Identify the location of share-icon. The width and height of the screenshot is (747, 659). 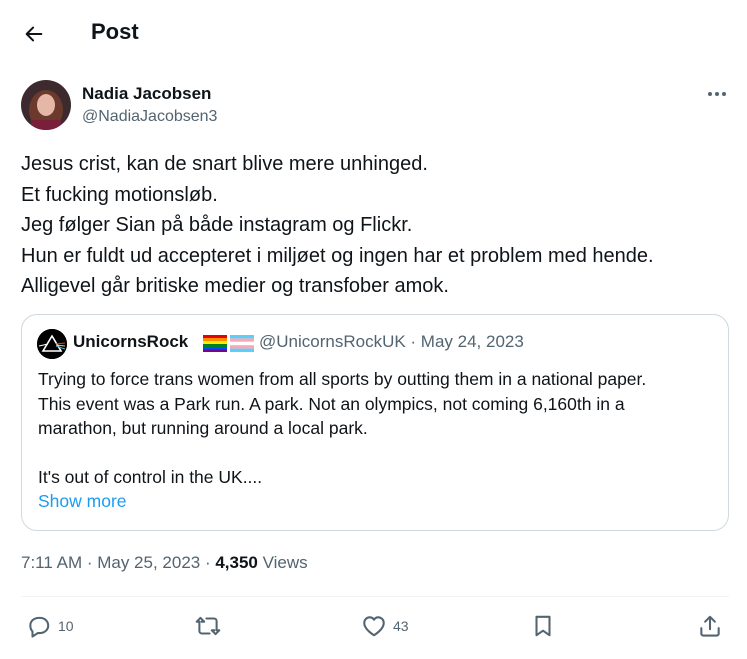
(710, 626).